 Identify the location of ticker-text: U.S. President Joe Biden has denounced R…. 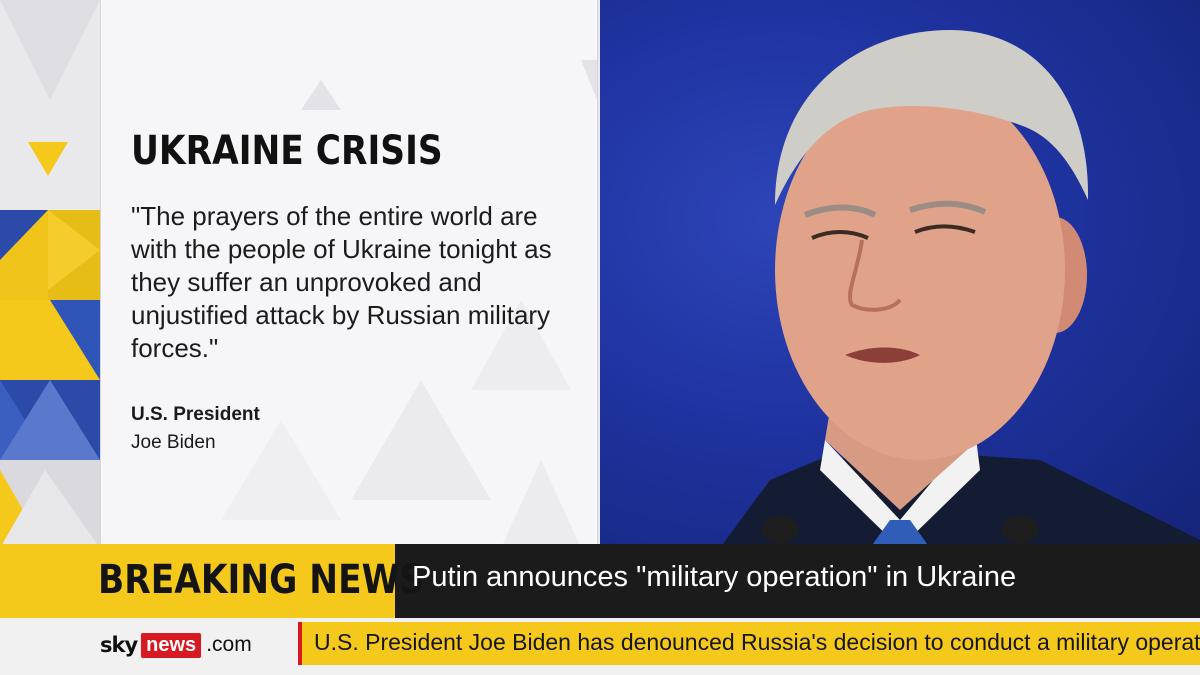
(757, 642).